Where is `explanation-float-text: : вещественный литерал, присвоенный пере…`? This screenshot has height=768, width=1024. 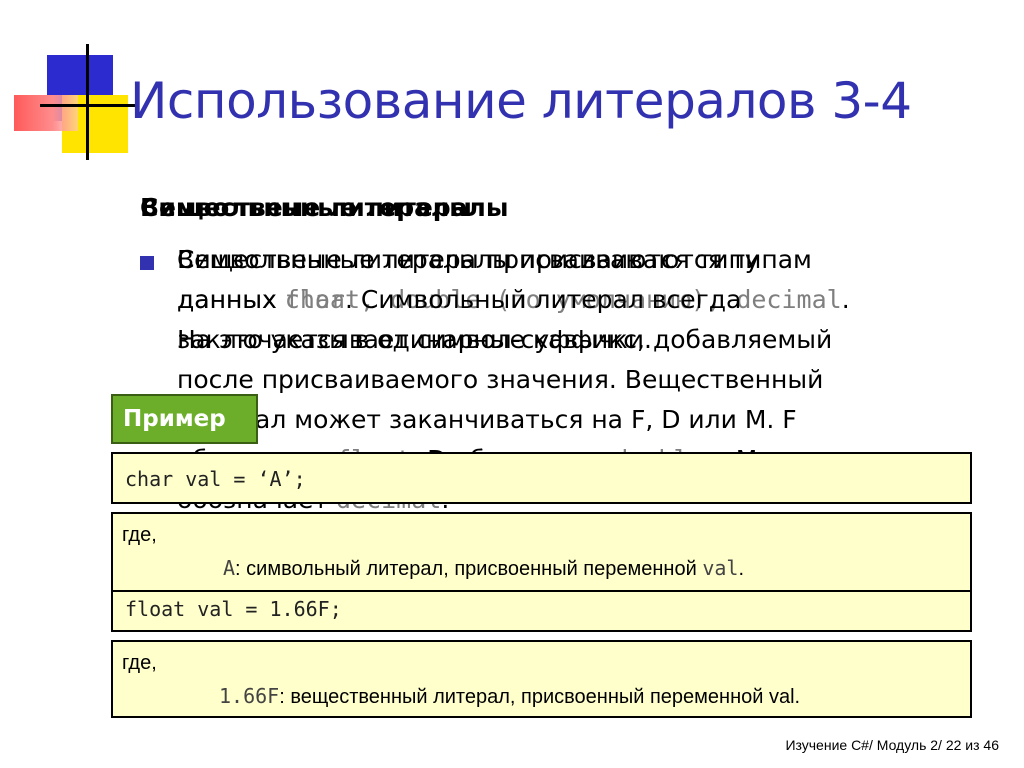 explanation-float-text: : вещественный литерал, присвоенный пере… is located at coordinates (540, 697).